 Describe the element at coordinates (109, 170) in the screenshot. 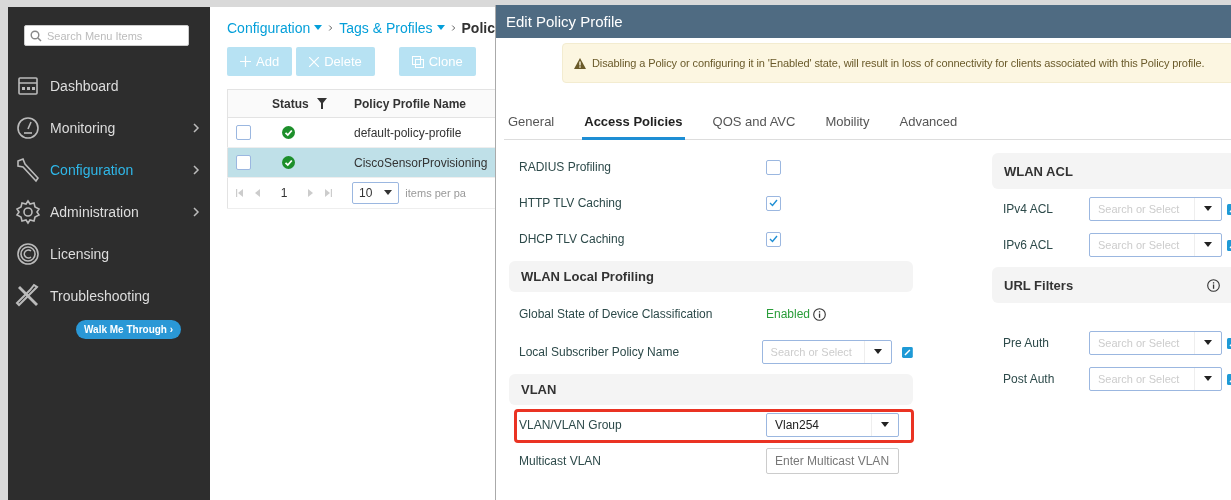

I see `sidebar-item: Configuration` at that location.